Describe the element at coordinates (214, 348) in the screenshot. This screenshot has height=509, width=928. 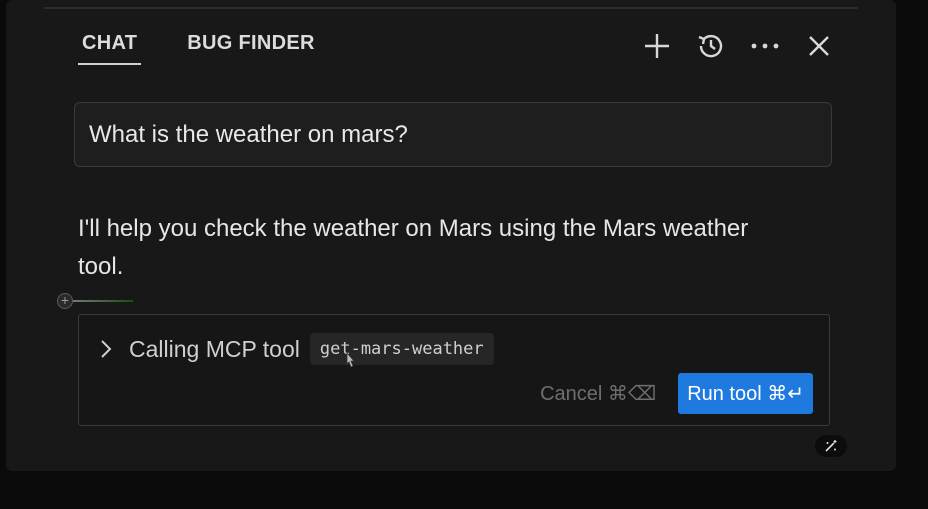
I see `tool-call-label: Calling MCP tool` at that location.